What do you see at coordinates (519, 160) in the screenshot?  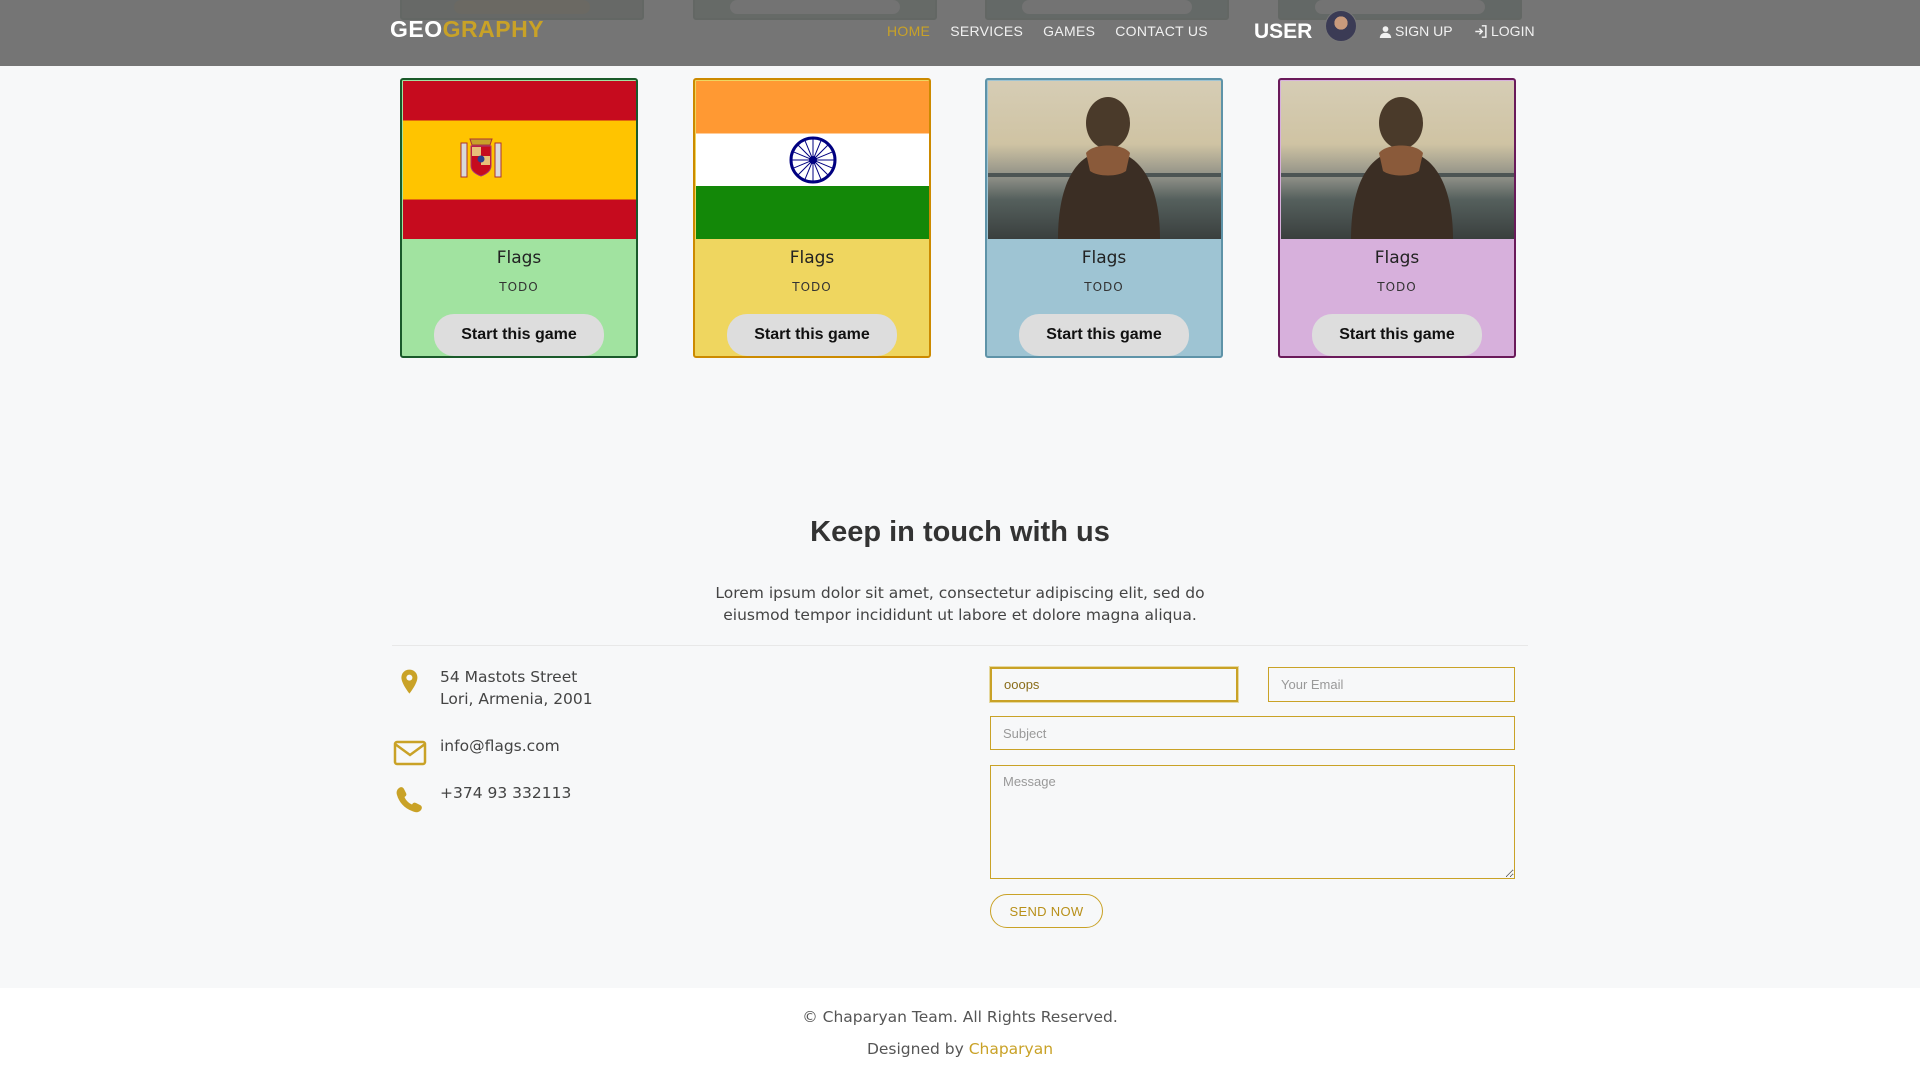 I see `spain-flag-image` at bounding box center [519, 160].